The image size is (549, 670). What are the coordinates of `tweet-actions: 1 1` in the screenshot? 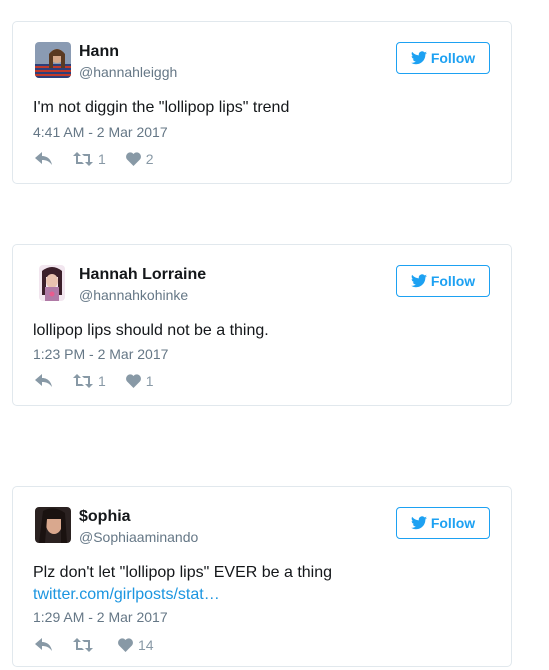 It's located at (104, 381).